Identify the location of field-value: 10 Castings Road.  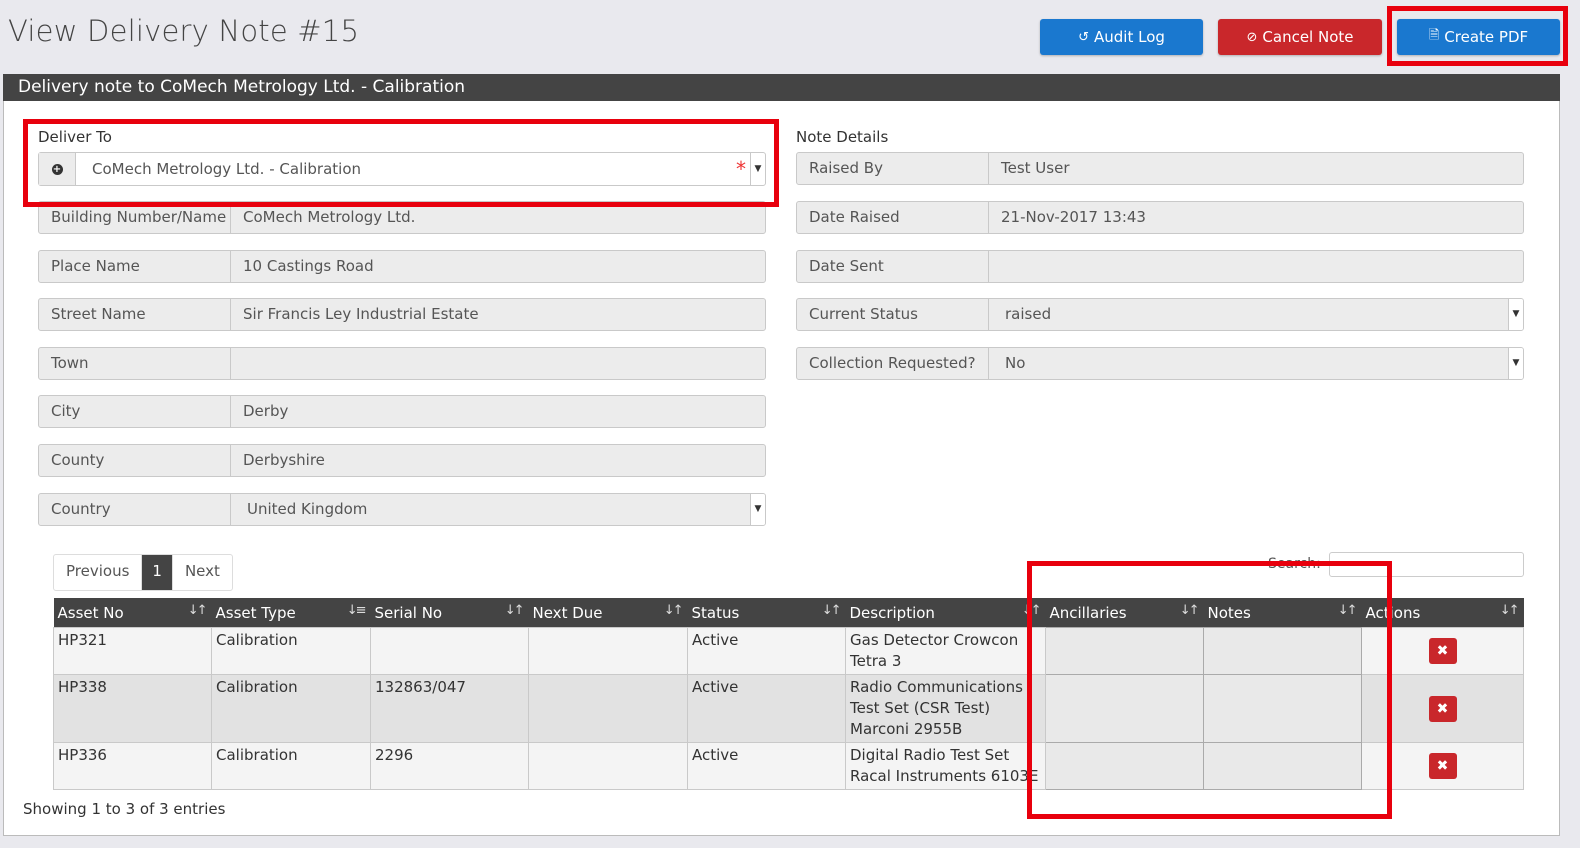
(498, 266).